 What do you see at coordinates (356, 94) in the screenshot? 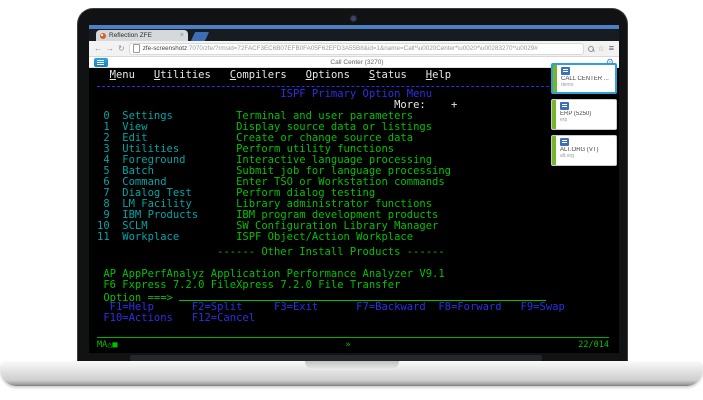
I see `screen-title: ISPF Primary Option Menu` at bounding box center [356, 94].